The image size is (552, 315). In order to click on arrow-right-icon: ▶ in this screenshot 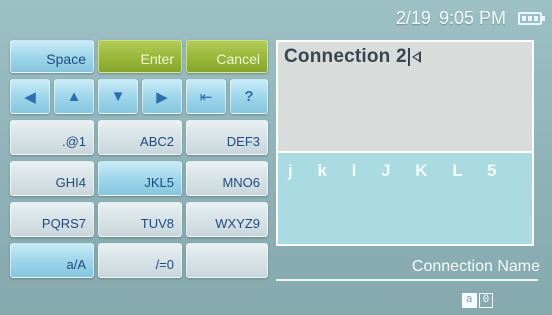, I will do `click(162, 97)`.